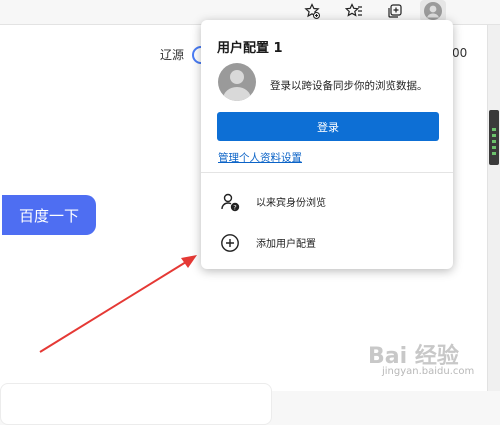 The image size is (500, 425). I want to click on add-profile-icon, so click(230, 243).